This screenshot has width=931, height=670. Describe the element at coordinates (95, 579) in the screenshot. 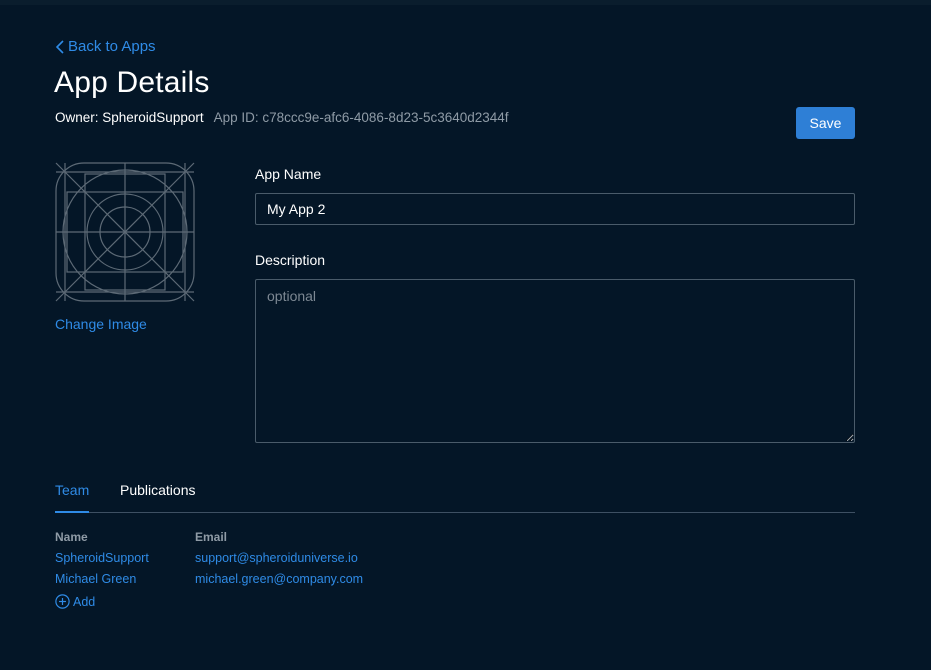

I see `team-member-name: Michael Green` at that location.